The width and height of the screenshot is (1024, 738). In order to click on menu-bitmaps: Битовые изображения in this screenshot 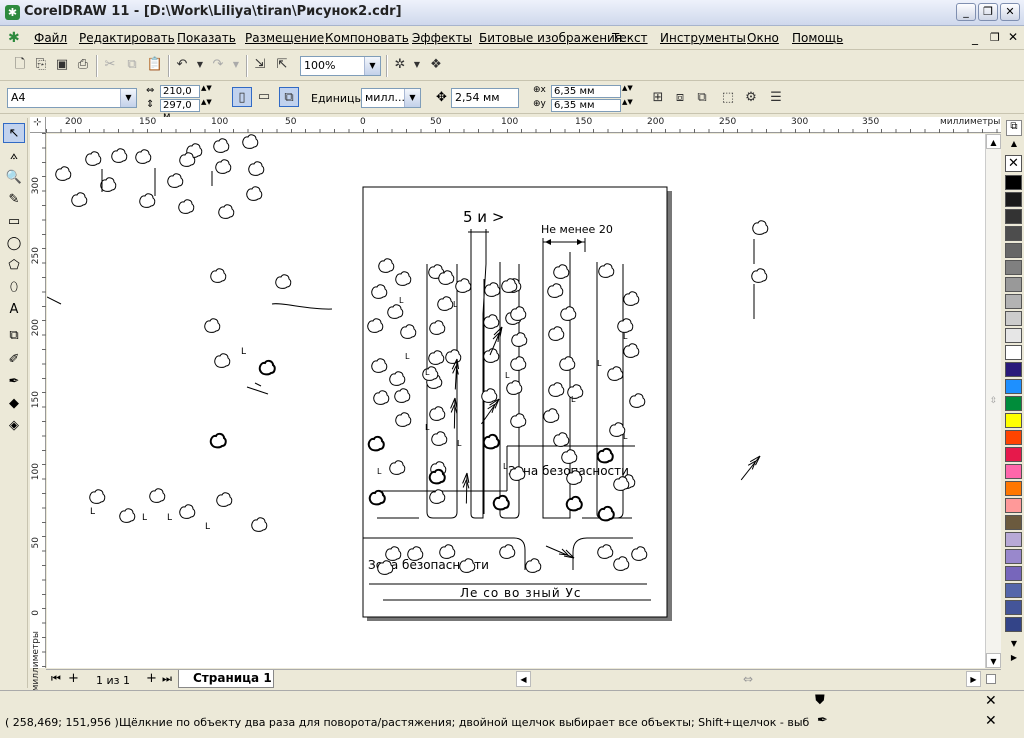, I will do `click(550, 38)`.